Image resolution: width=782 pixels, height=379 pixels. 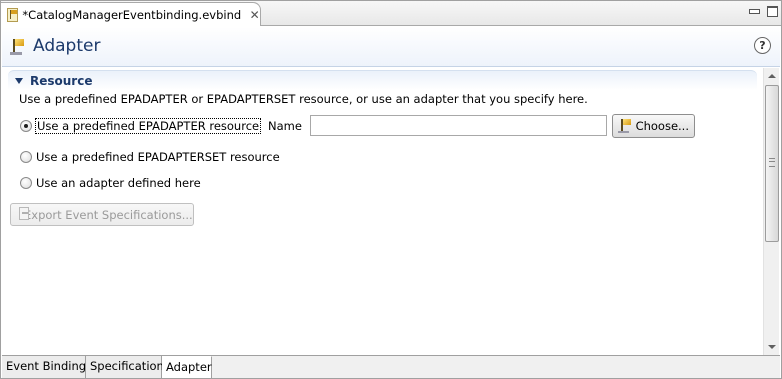 I want to click on radio-epadapter: Use a predefined EPADAPTER resource, so click(x=141, y=126).